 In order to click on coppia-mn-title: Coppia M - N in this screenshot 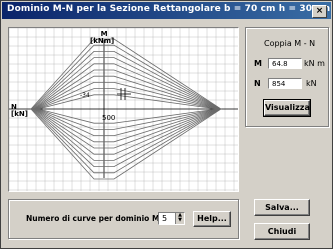, I will do `click(290, 43)`.